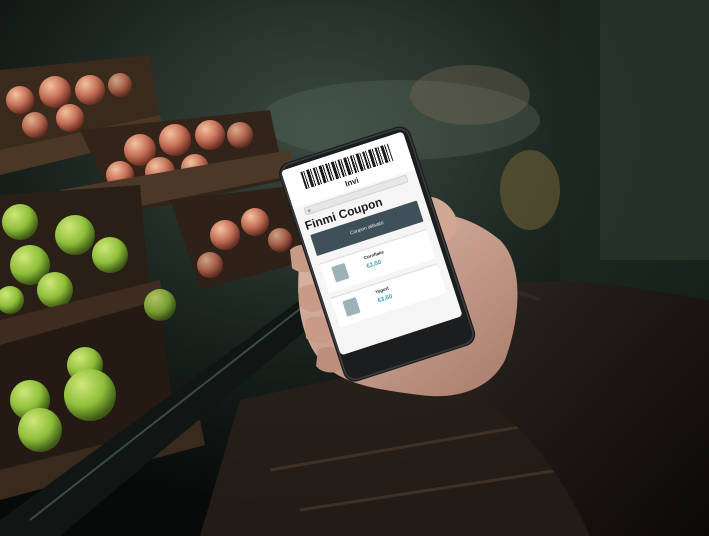 The height and width of the screenshot is (536, 709). I want to click on product-price: €2,50, so click(374, 265).